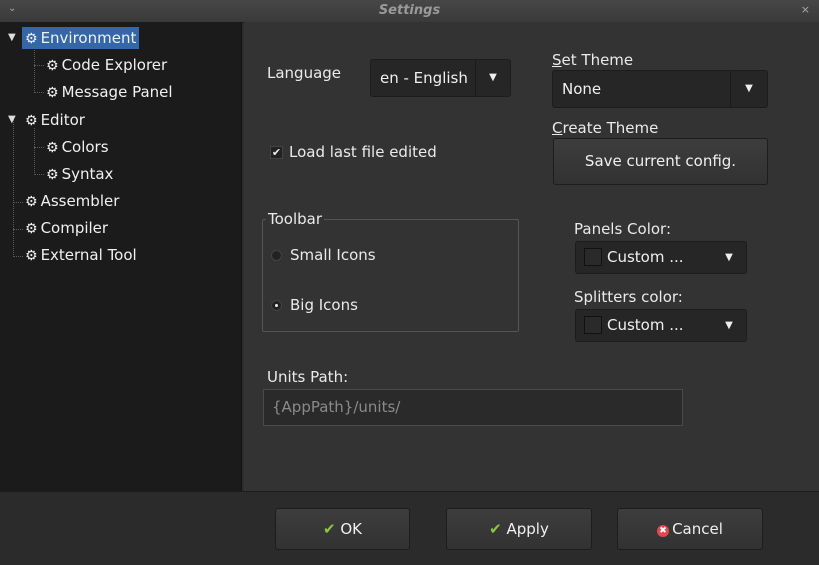  I want to click on units-path-input: {AppPath}/units/, so click(473, 407).